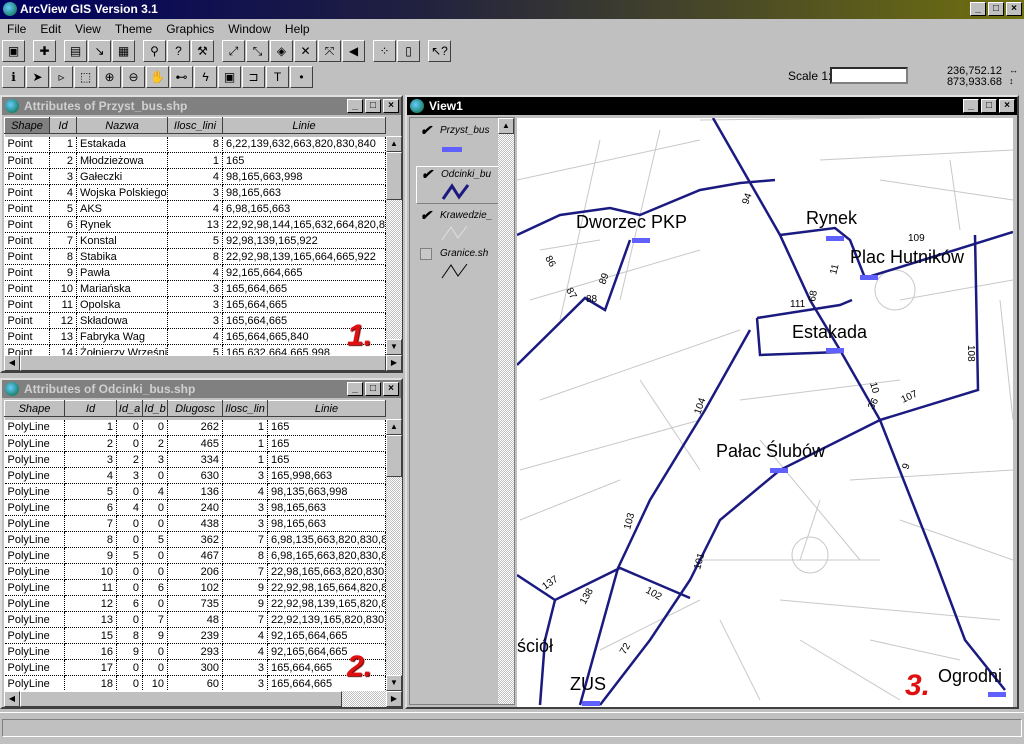 The image size is (1024, 744). What do you see at coordinates (195, 491) in the screenshot?
I see `cell-dlugosc: 136` at bounding box center [195, 491].